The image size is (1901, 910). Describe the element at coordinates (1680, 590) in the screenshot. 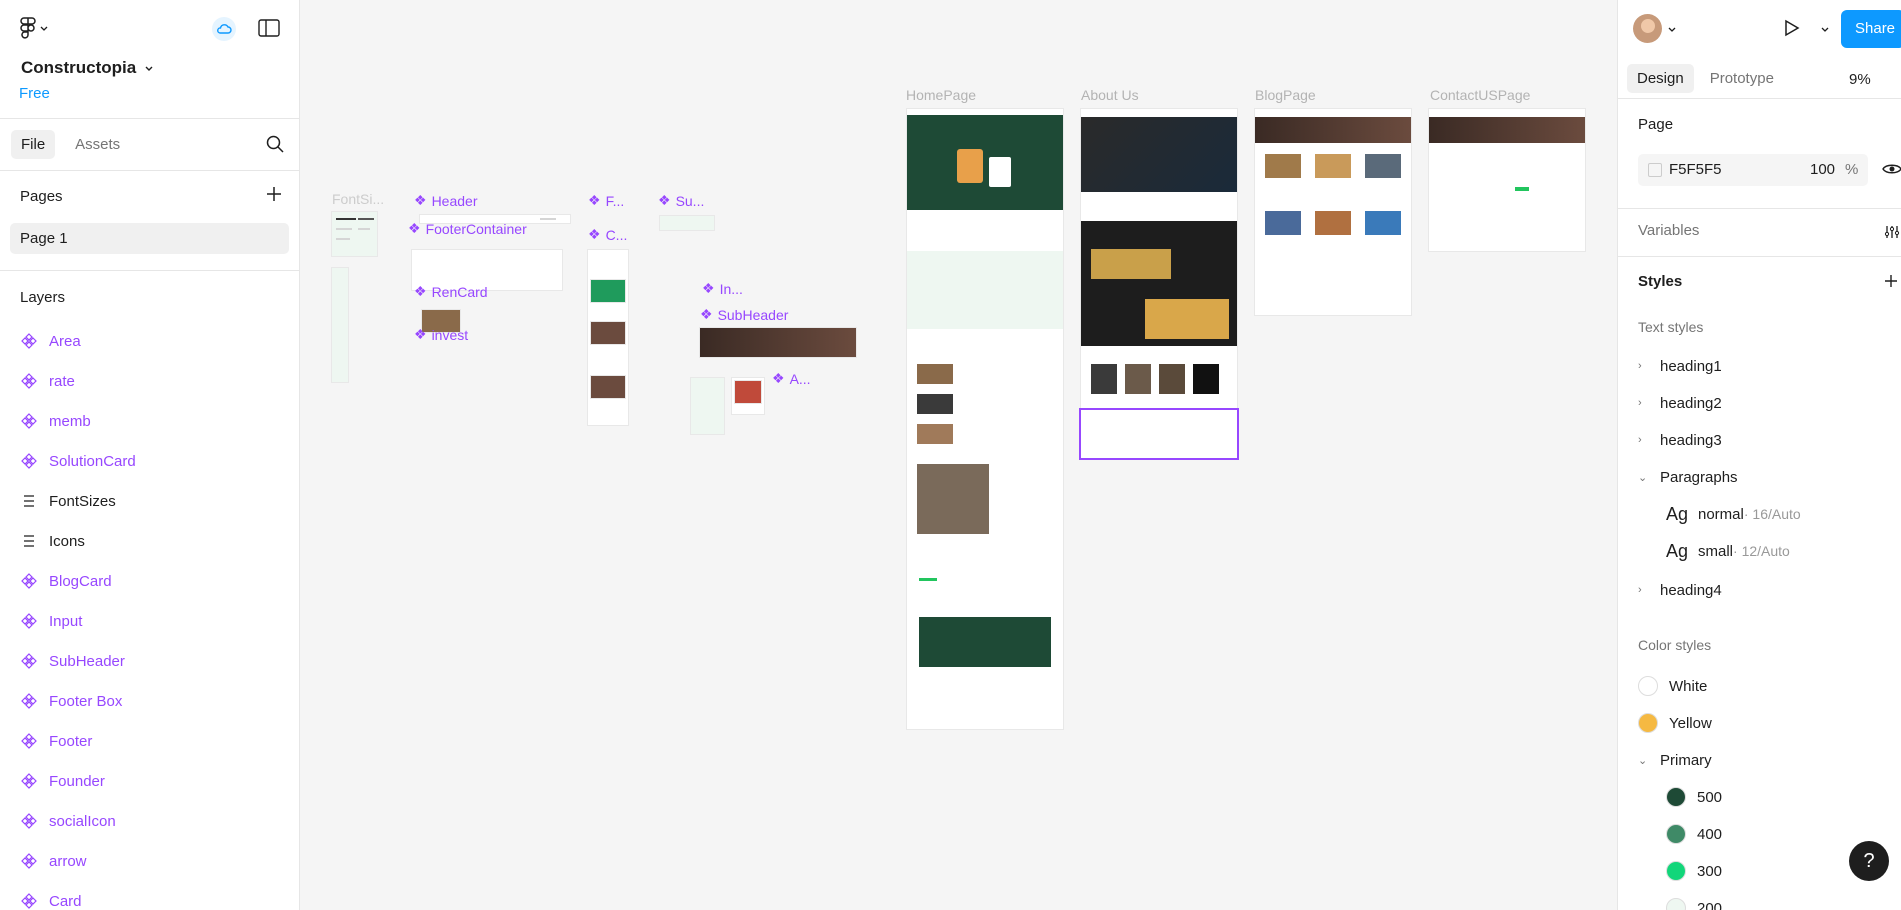

I see `text-style-item: › heading4` at that location.